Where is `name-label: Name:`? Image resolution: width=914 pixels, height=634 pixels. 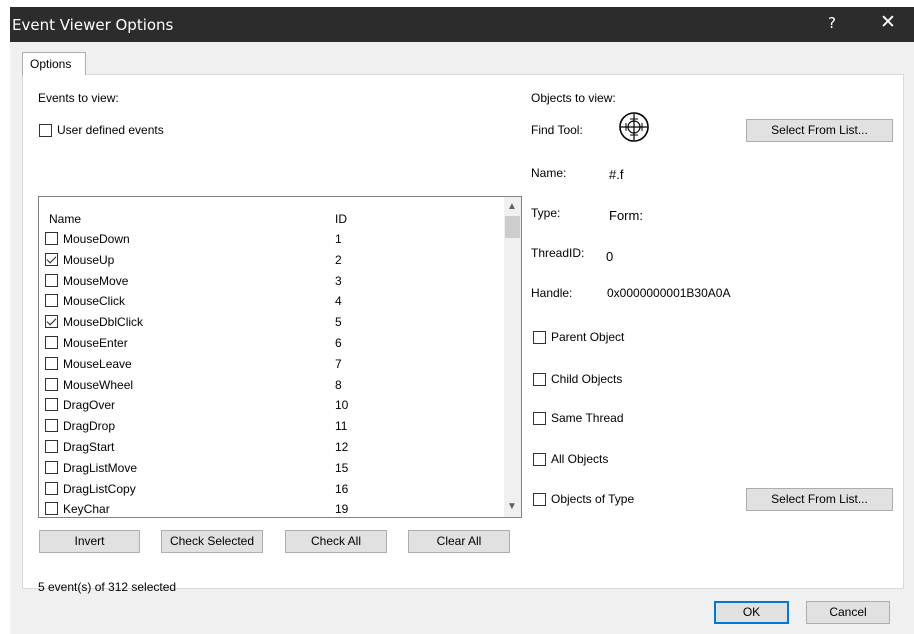 name-label: Name: is located at coordinates (549, 173).